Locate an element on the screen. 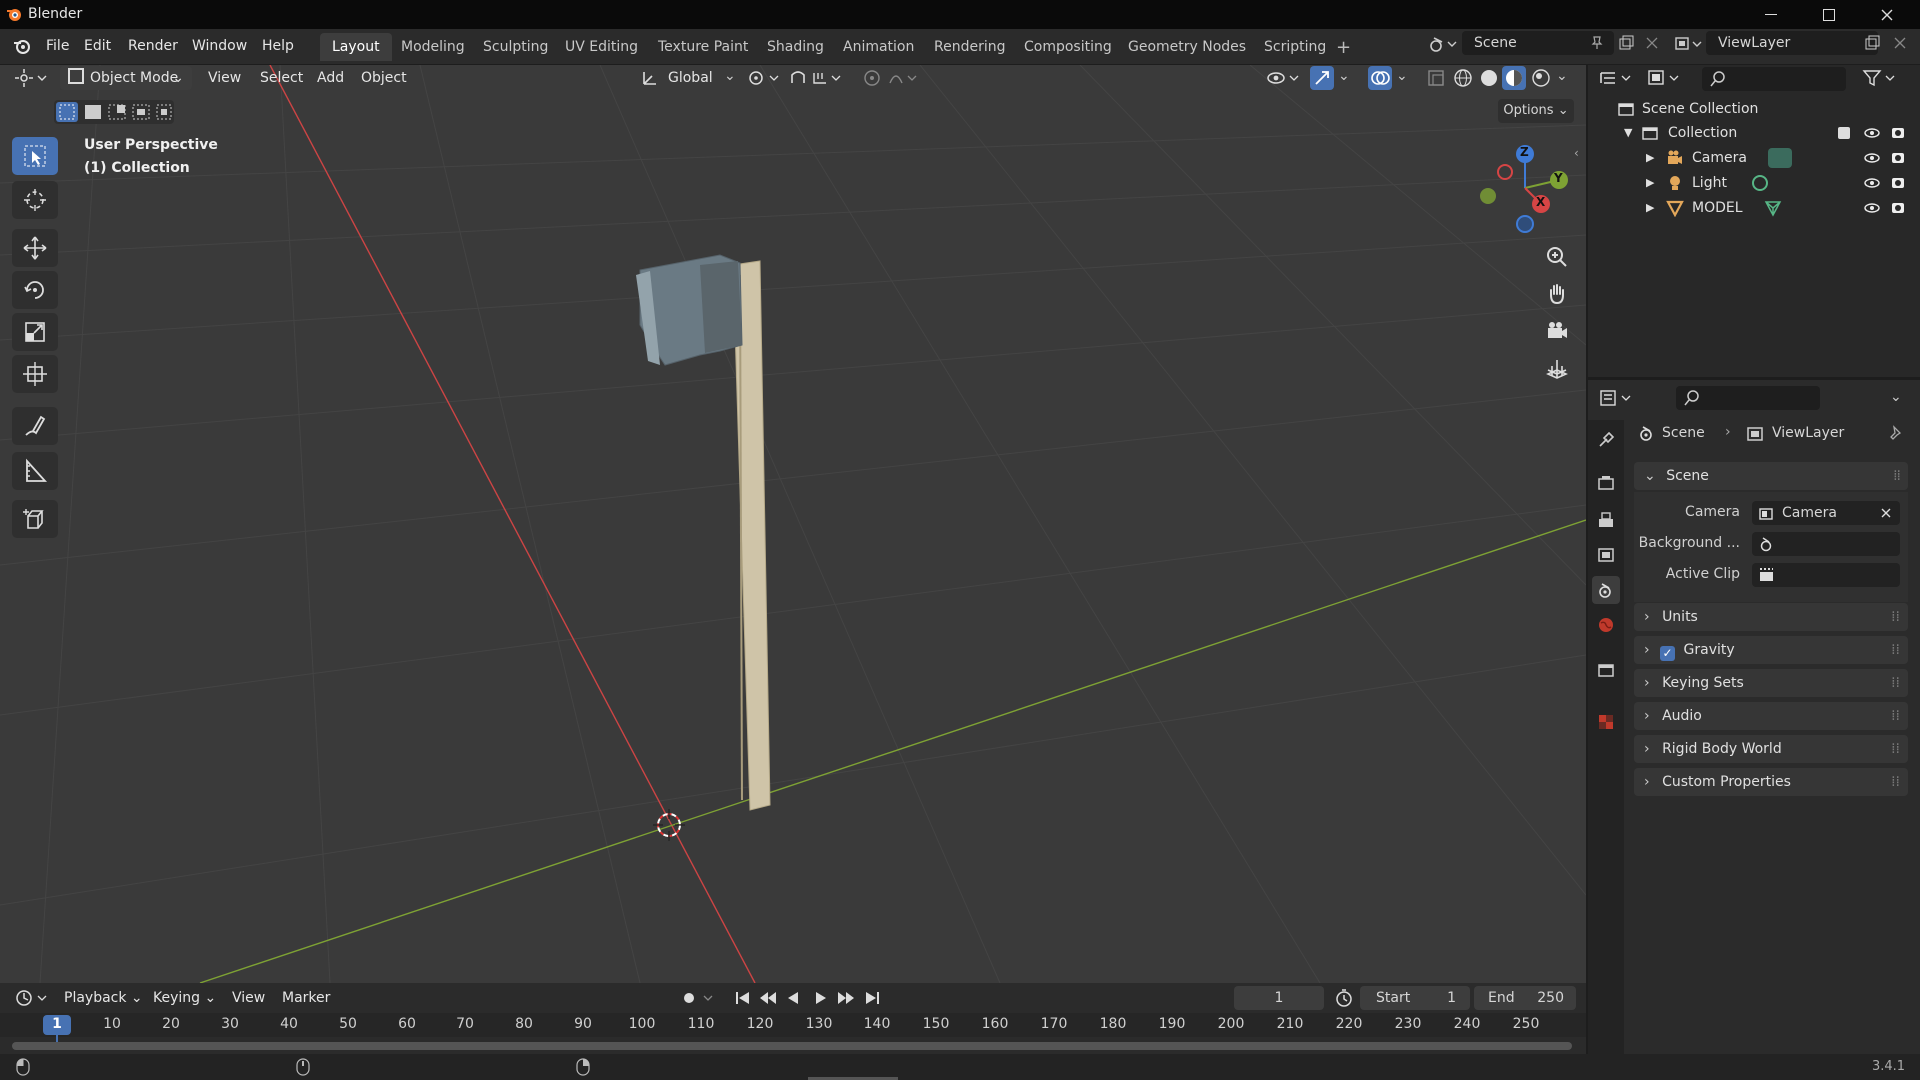 The width and height of the screenshot is (1920, 1080). gravity-checkbox: ✓ is located at coordinates (1668, 653).